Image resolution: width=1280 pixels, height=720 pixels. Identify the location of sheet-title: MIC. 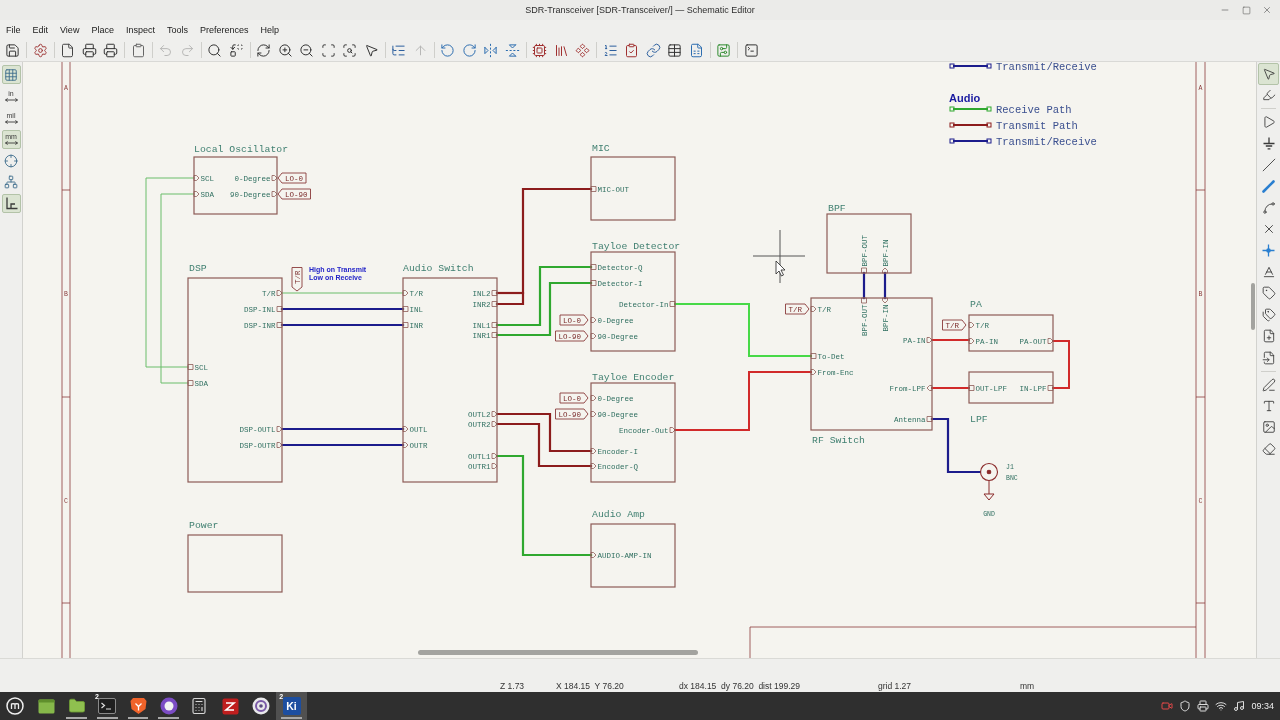
(601, 148).